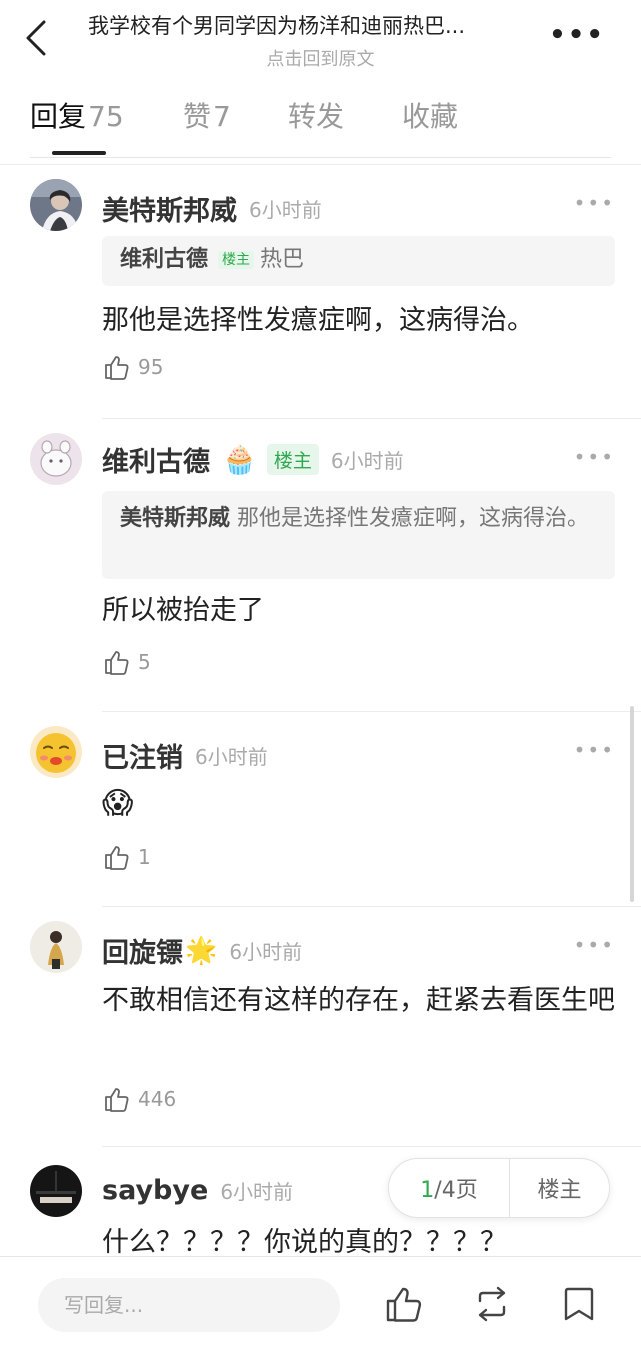  I want to click on comment-header: 回旋镖 🌟 6小时前, so click(202, 950).